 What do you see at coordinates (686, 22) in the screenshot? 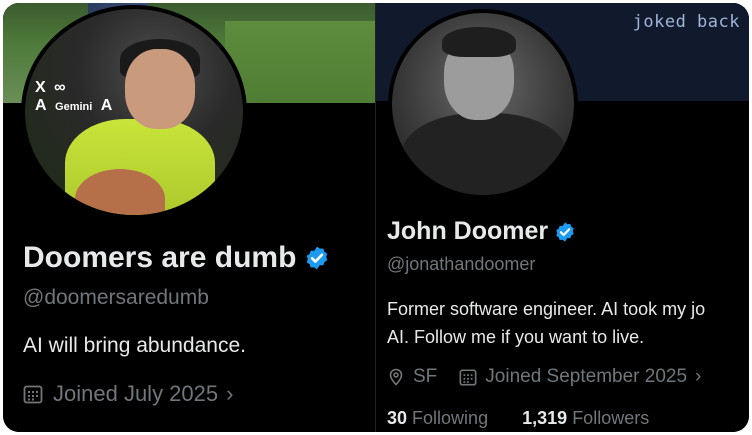
I see `banner-text: joked back` at bounding box center [686, 22].